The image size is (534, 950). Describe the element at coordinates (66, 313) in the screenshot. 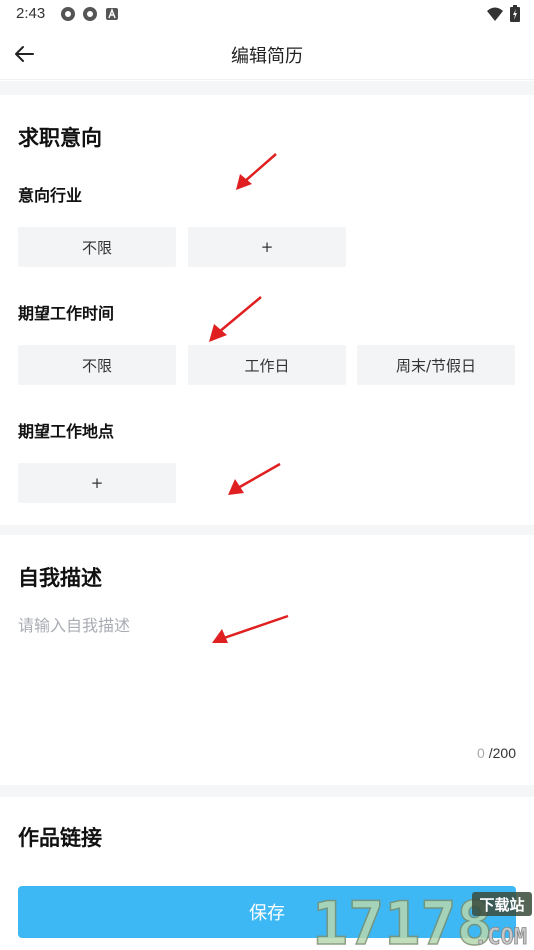

I see `work-time-label: 期望工作时间` at that location.